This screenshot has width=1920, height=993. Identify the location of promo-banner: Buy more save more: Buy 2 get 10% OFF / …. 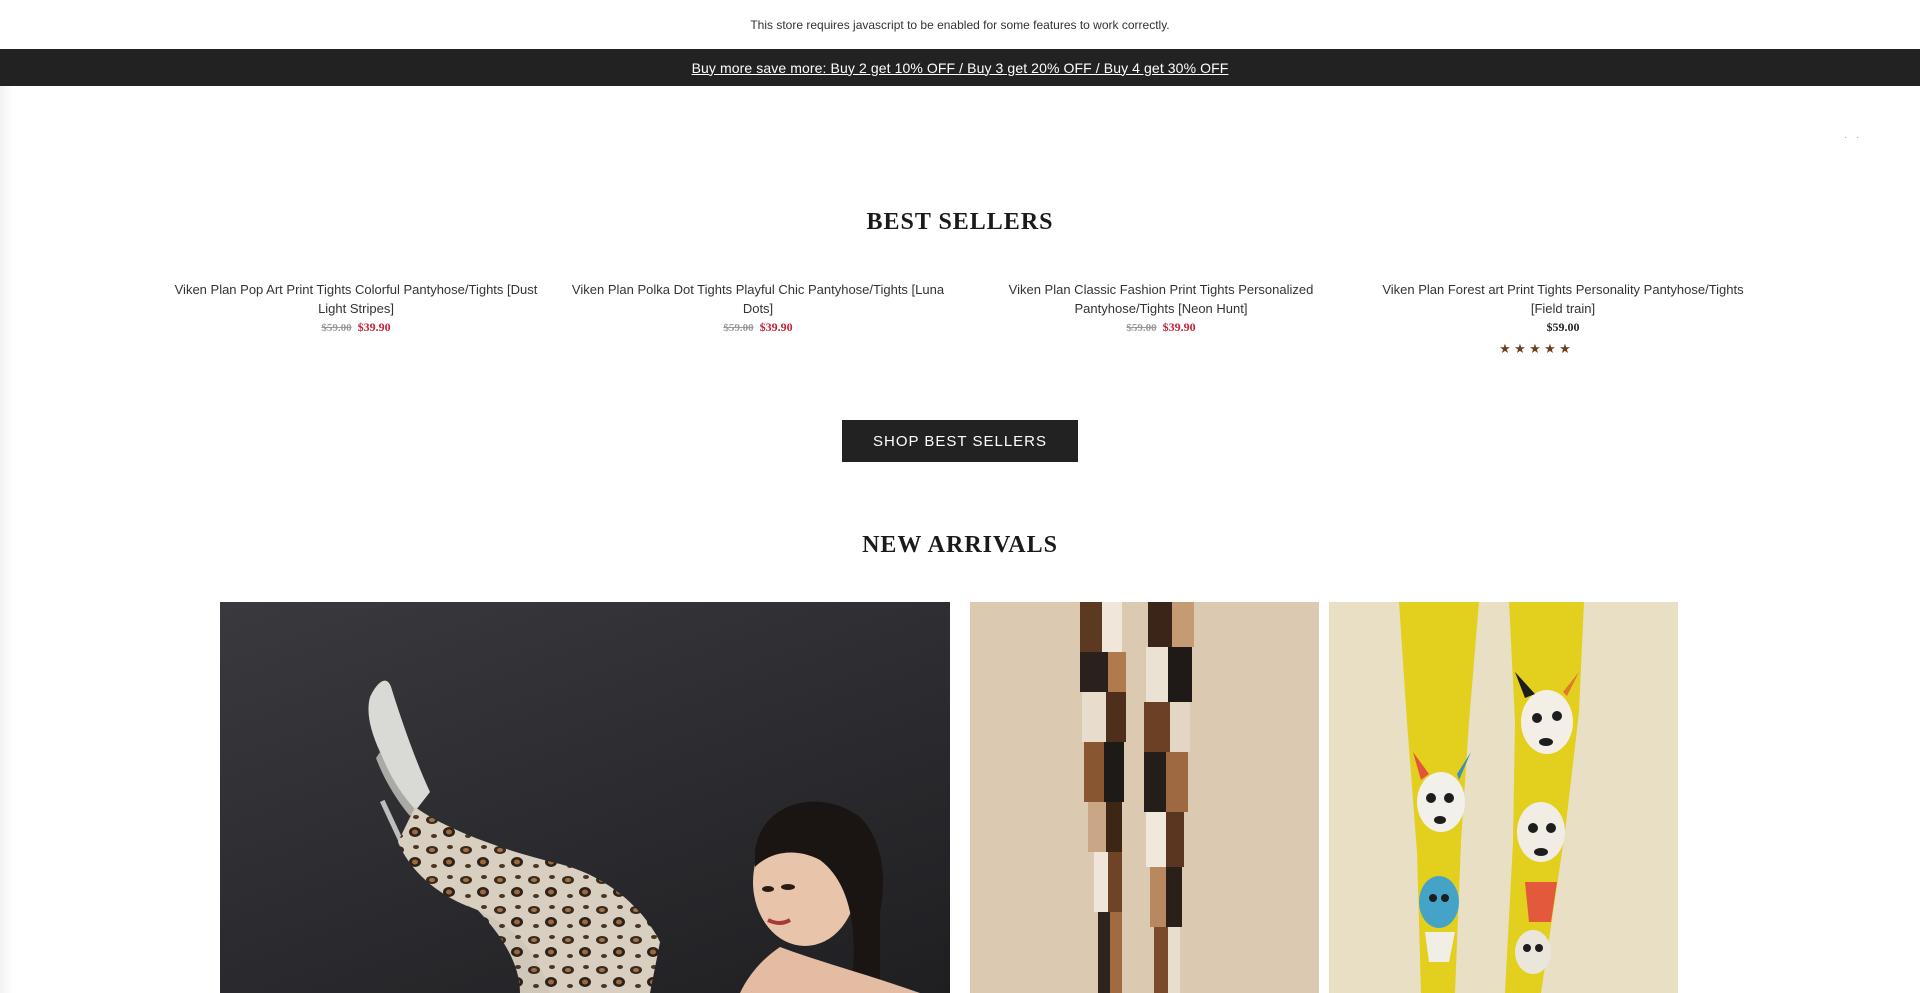
(960, 67).